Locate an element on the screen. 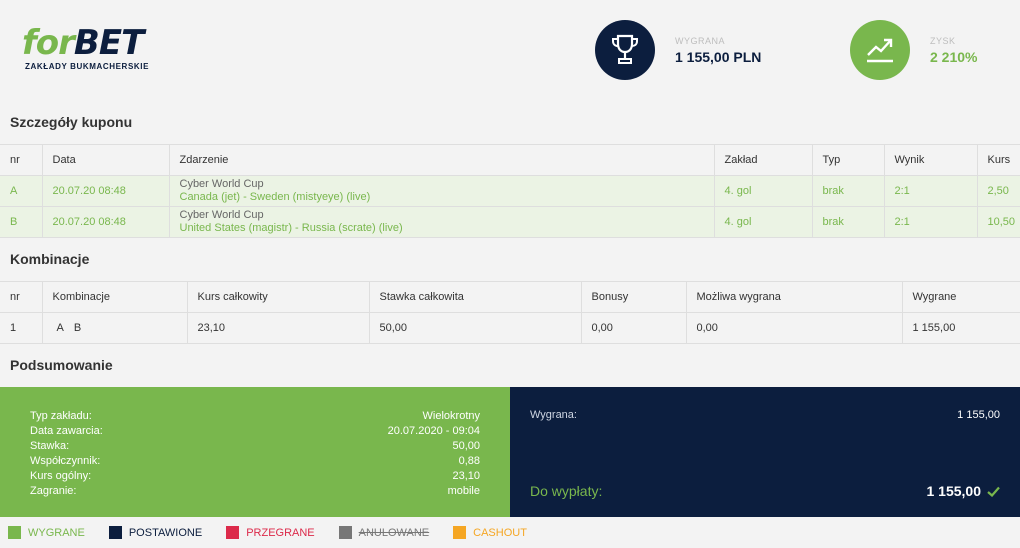 The height and width of the screenshot is (548, 1020). bet-odds: 2,50 is located at coordinates (998, 191).